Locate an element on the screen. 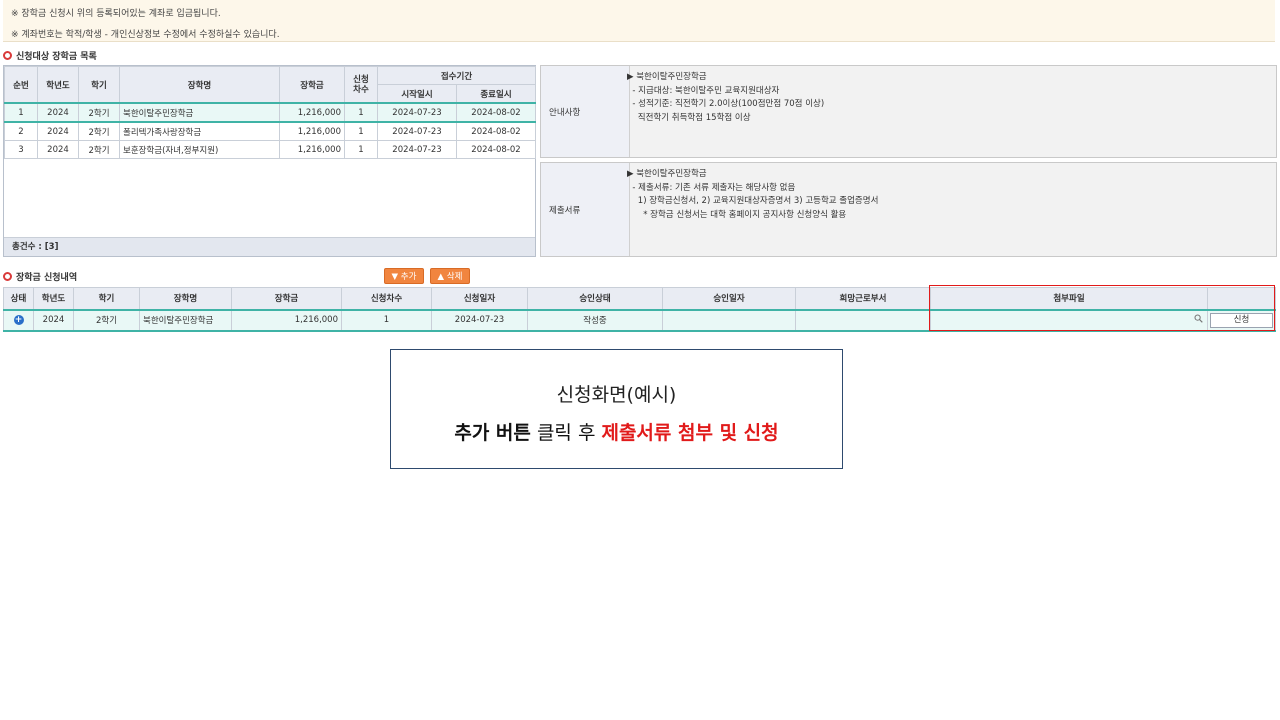 The width and height of the screenshot is (1280, 720). caption-click-text: 클릭 후 is located at coordinates (566, 433).